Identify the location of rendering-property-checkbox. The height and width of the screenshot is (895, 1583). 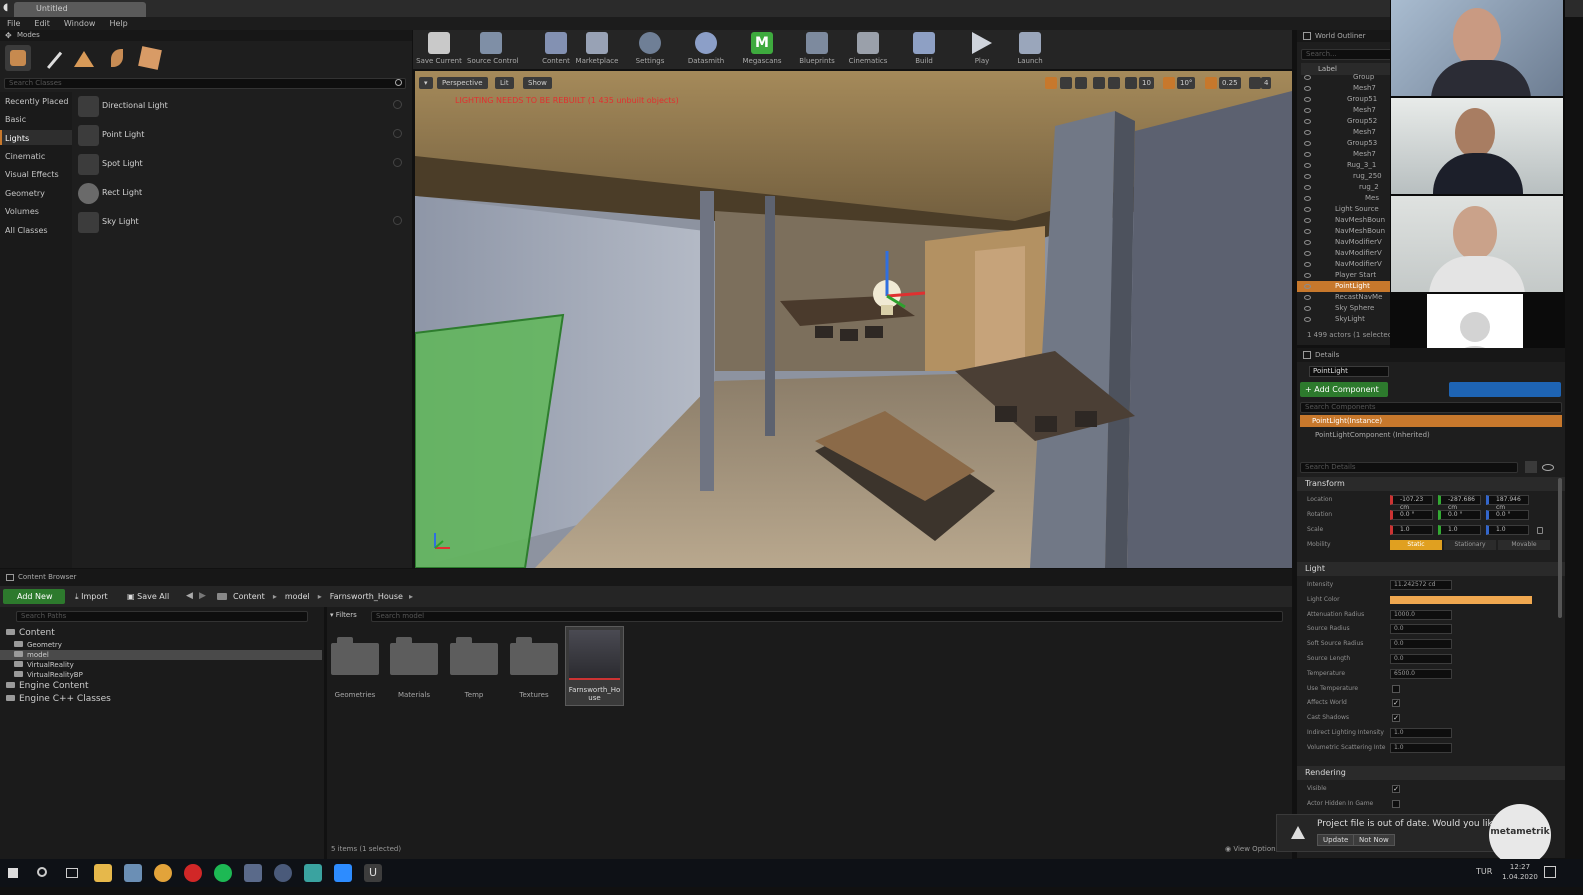
(1396, 804).